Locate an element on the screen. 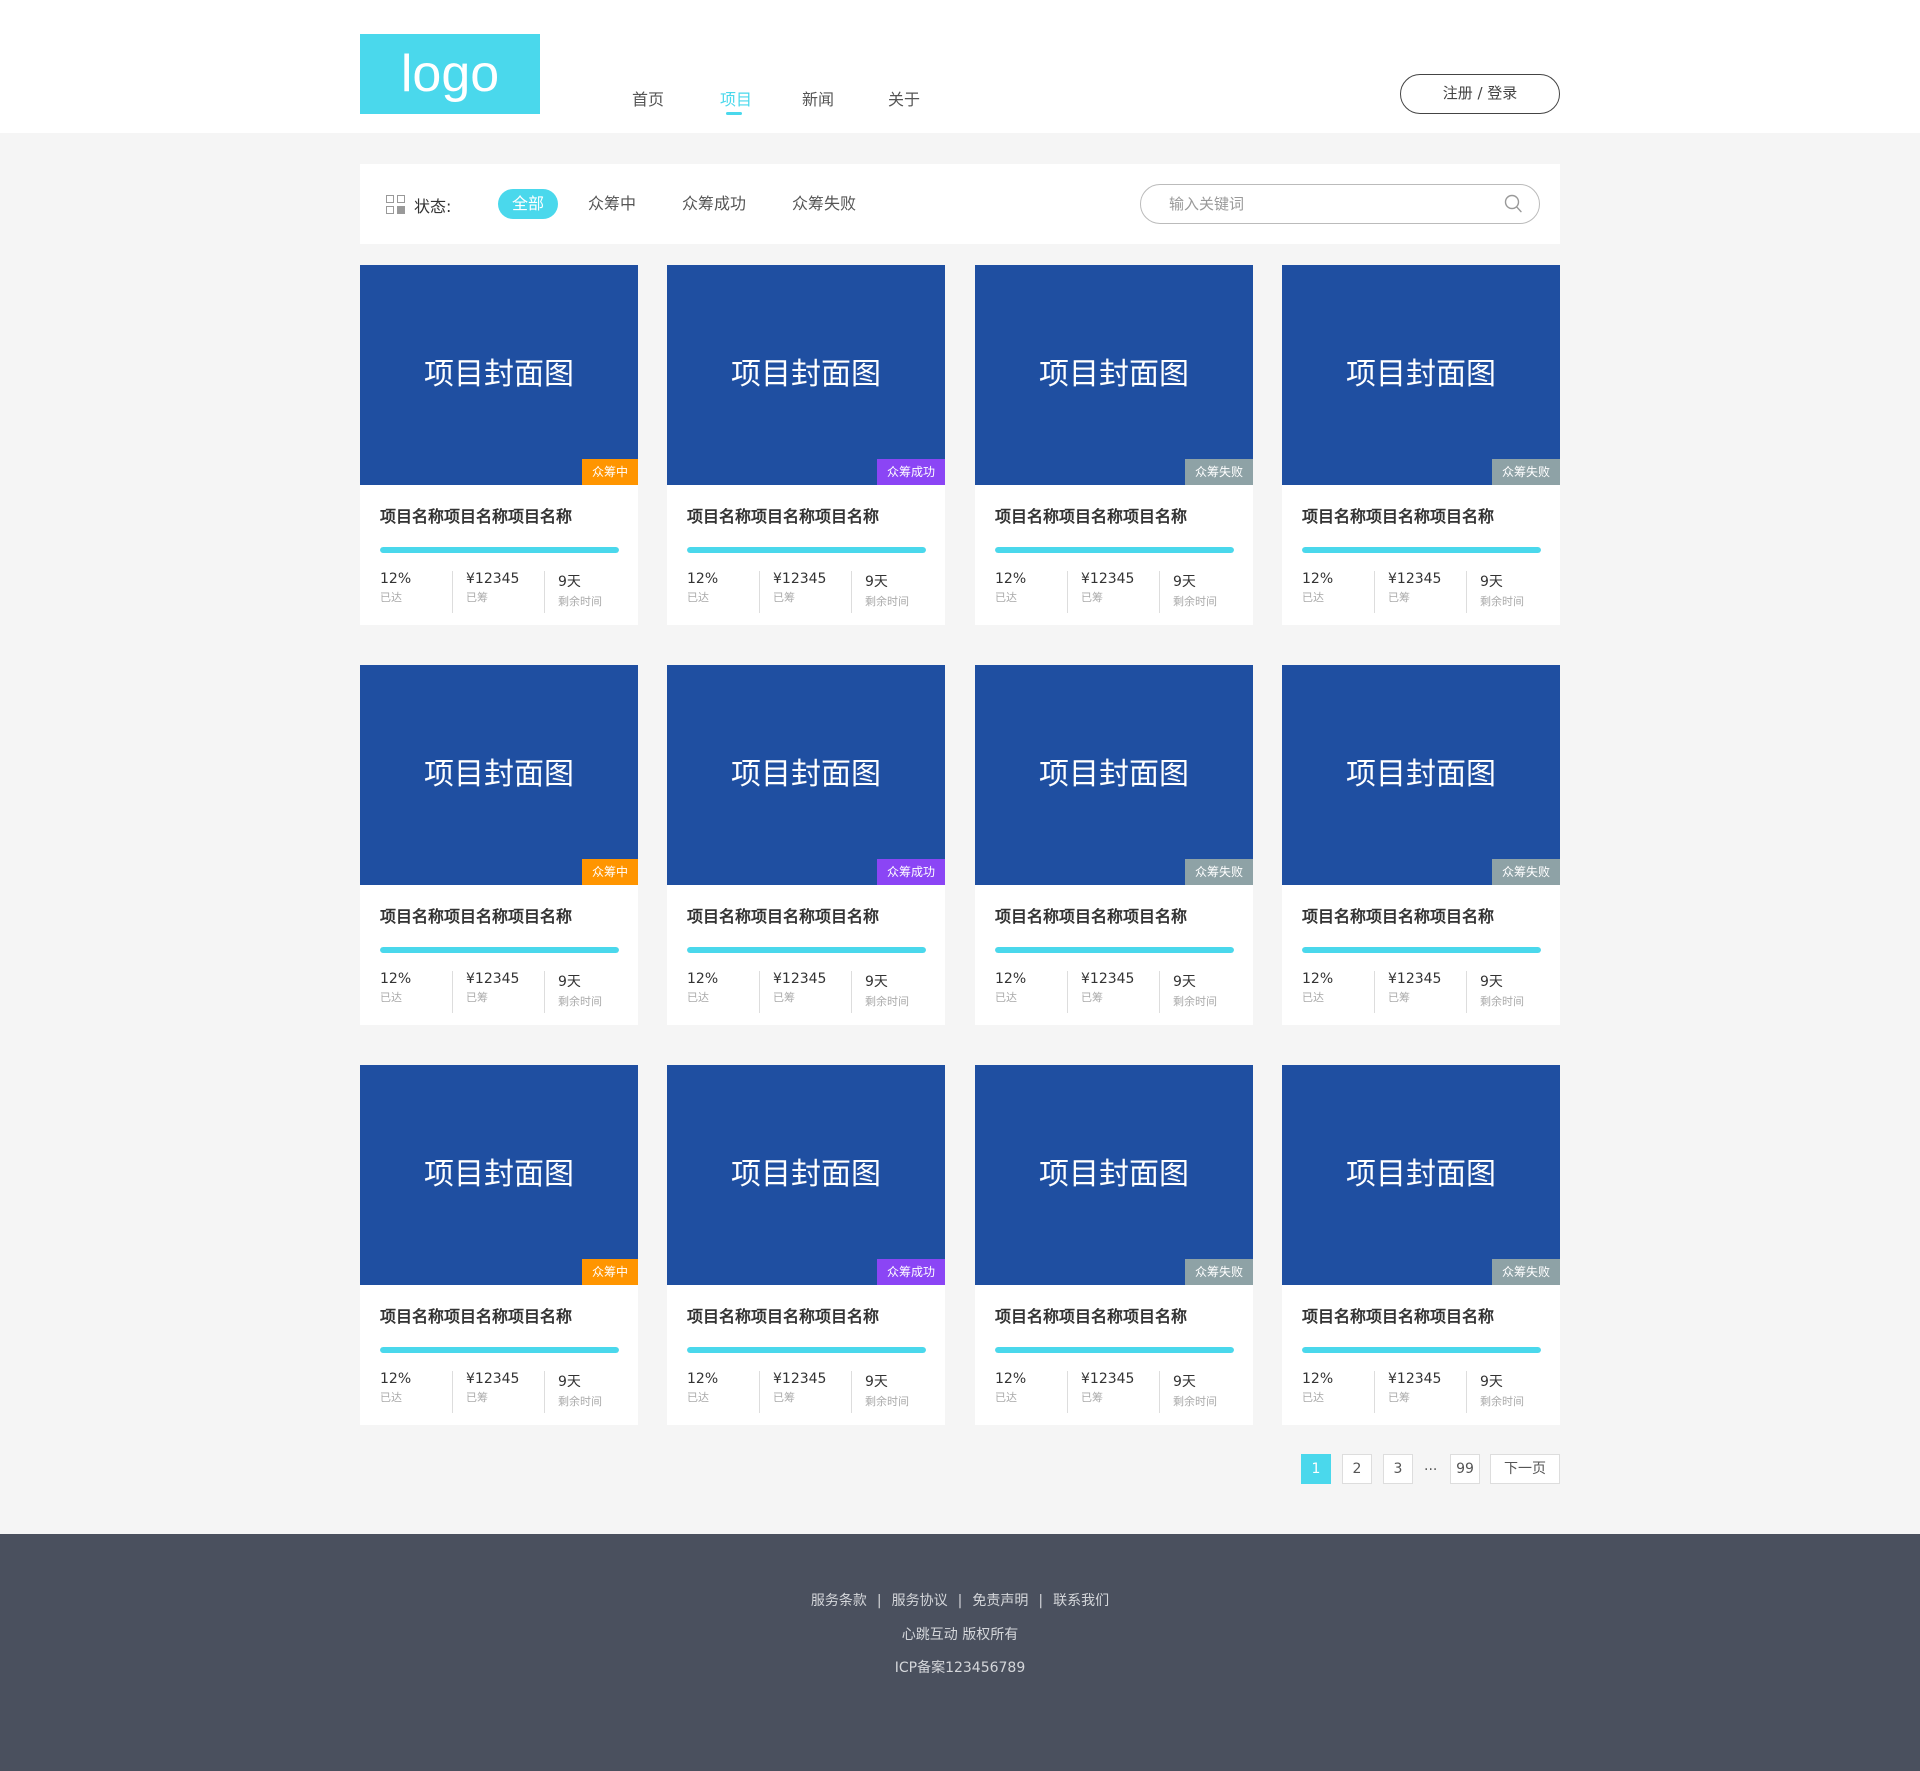 This screenshot has width=1920, height=1771. status-badge: 众筹中 is located at coordinates (609, 472).